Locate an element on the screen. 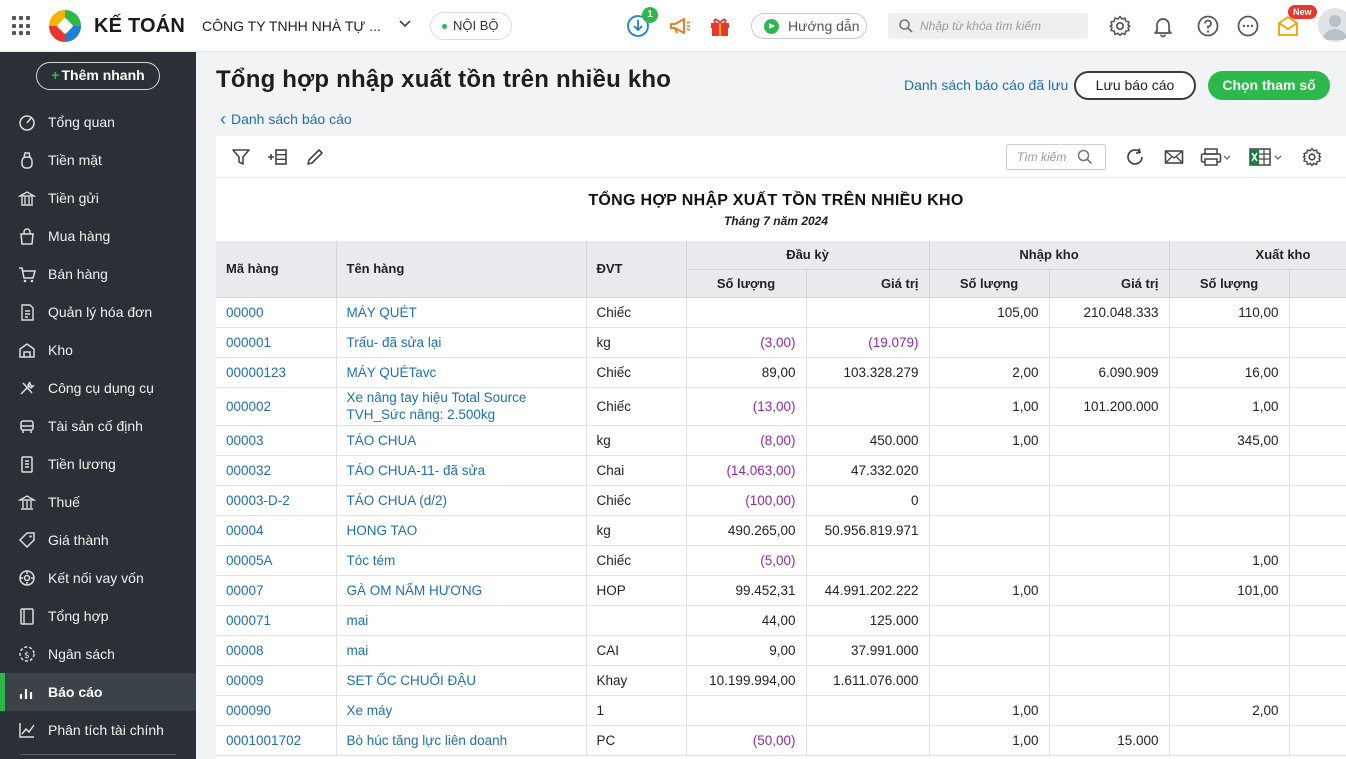 The image size is (1346, 759). gift-icon is located at coordinates (720, 26).